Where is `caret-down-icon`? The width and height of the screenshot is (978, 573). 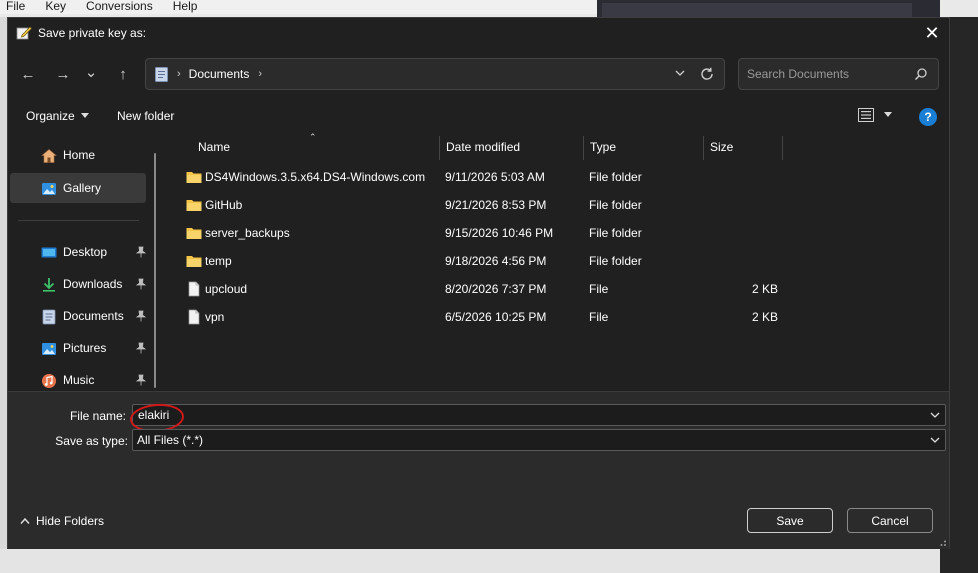 caret-down-icon is located at coordinates (888, 114).